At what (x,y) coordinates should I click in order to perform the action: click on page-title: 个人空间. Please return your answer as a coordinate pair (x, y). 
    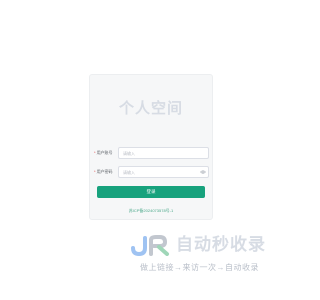
    Looking at the image, I should click on (150, 108).